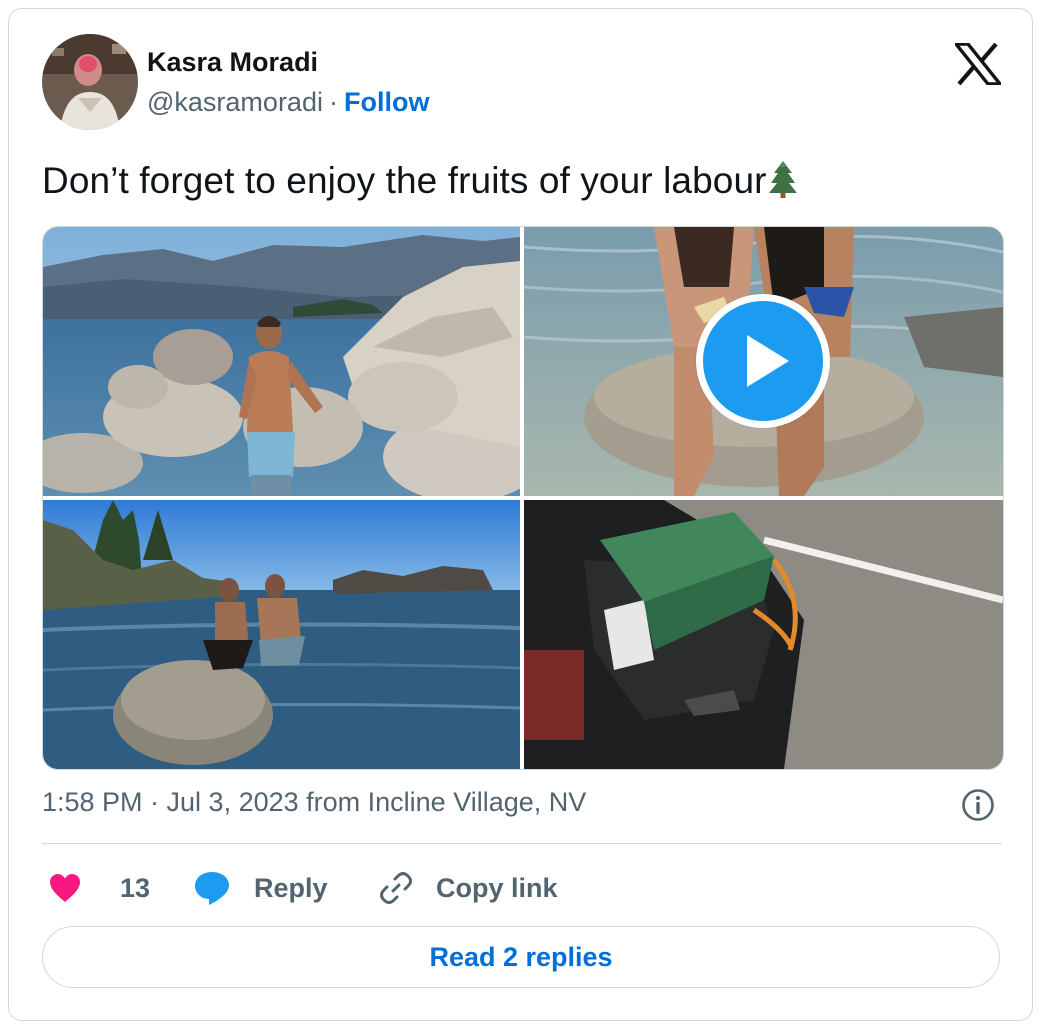  I want to click on author-handle: @kasramoradi, so click(235, 102).